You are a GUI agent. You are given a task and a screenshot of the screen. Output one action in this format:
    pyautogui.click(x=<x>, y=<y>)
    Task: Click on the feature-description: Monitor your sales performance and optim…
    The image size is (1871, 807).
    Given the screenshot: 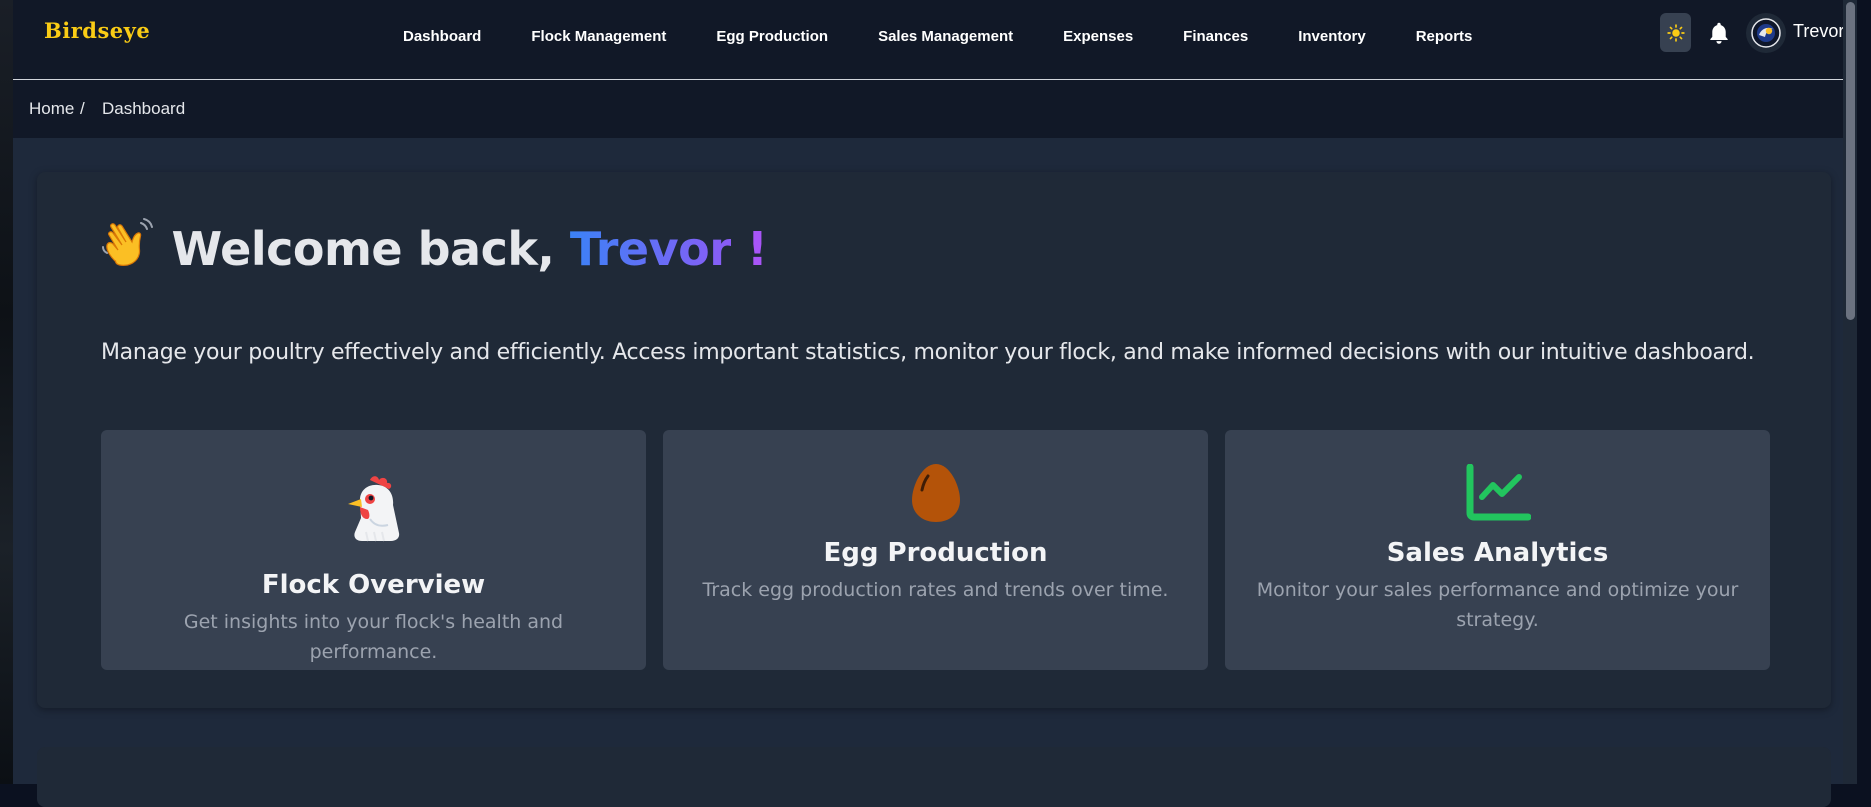 What is the action you would take?
    pyautogui.click(x=1497, y=605)
    